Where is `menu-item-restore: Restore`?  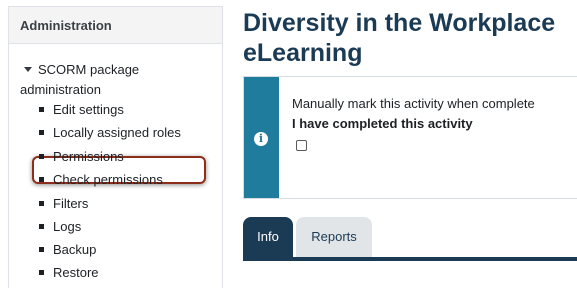
menu-item-restore: Restore is located at coordinates (69, 273).